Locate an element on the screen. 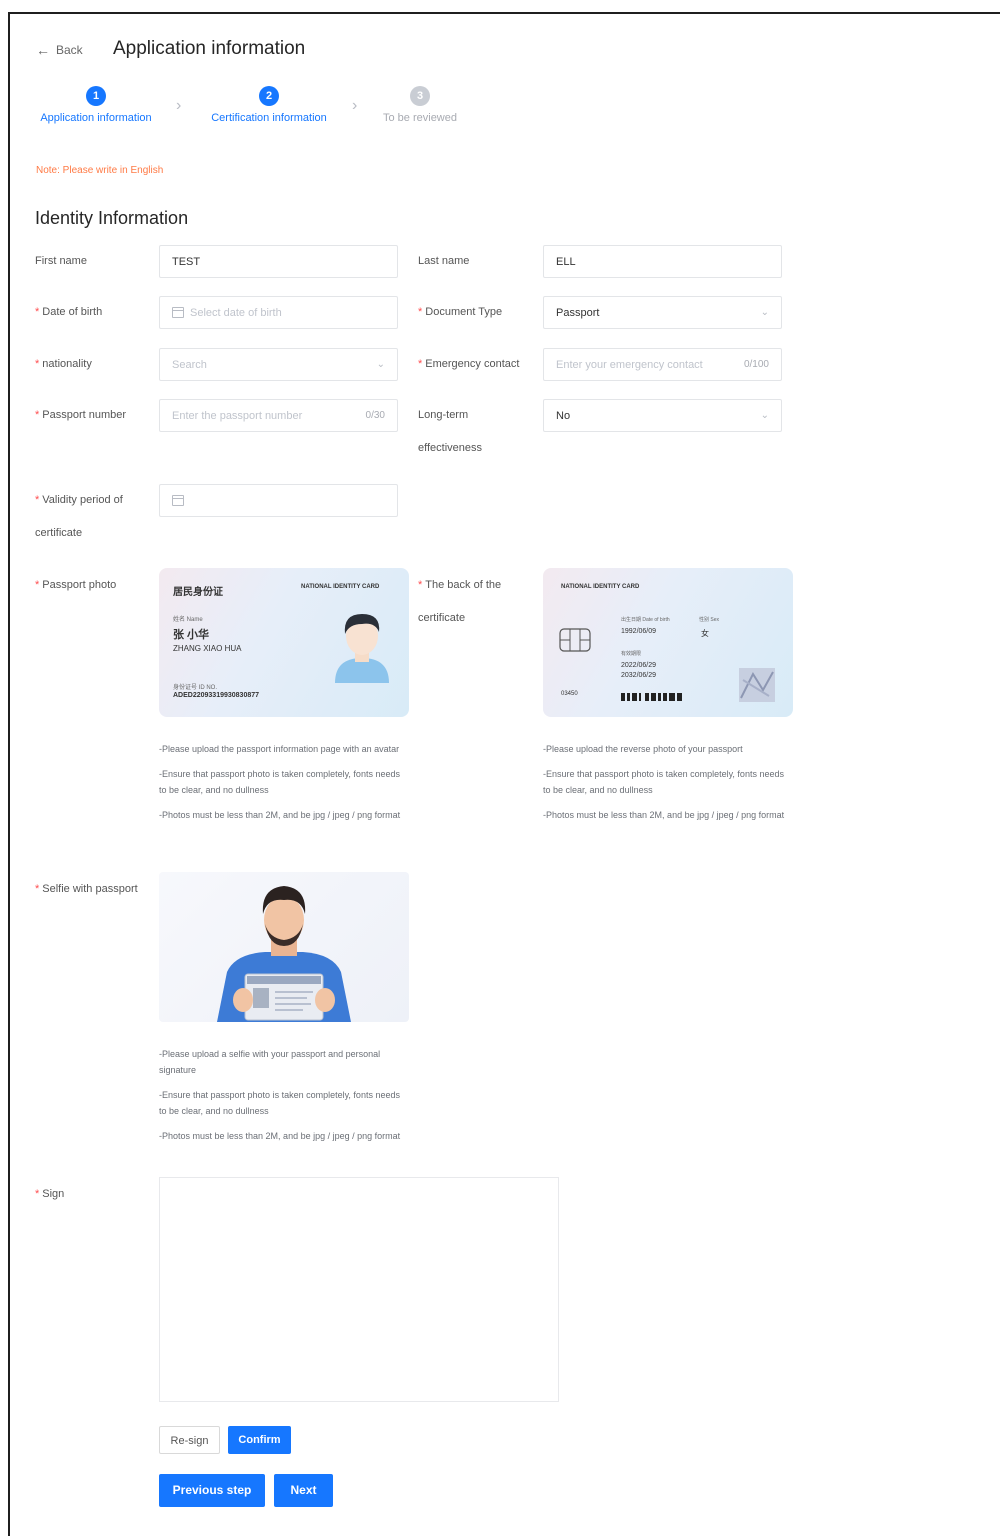 The height and width of the screenshot is (1536, 1000). validity-period-picker is located at coordinates (278, 500).